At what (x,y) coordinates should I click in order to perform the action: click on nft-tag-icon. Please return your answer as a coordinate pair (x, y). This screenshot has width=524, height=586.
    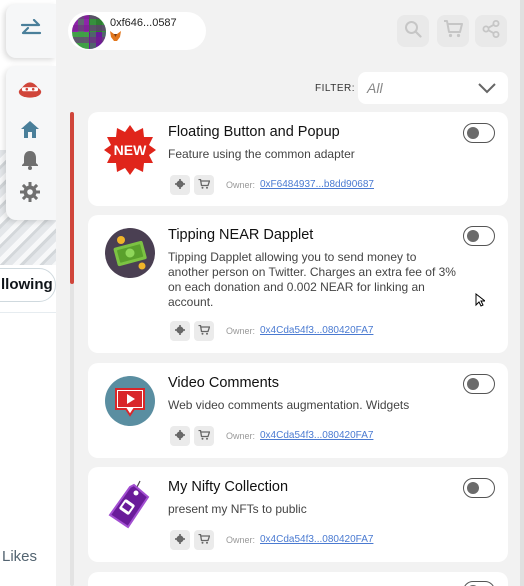
    Looking at the image, I should click on (130, 505).